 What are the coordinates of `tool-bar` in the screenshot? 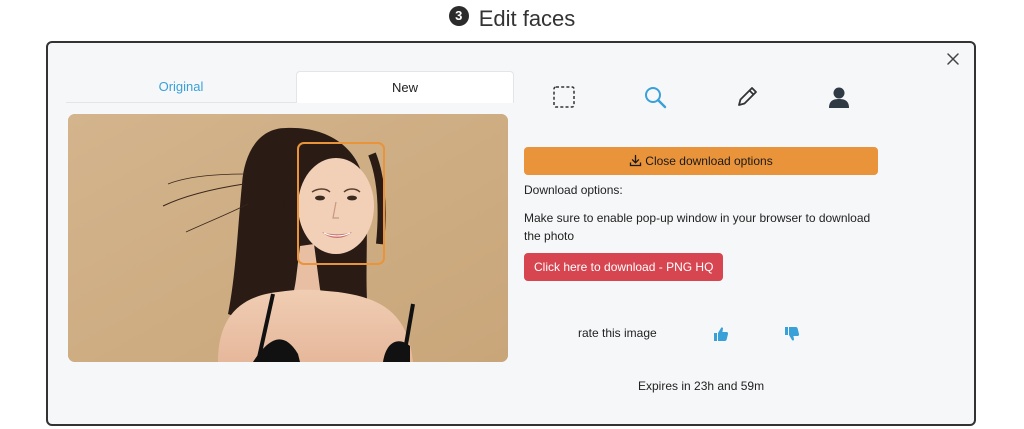 It's located at (708, 98).